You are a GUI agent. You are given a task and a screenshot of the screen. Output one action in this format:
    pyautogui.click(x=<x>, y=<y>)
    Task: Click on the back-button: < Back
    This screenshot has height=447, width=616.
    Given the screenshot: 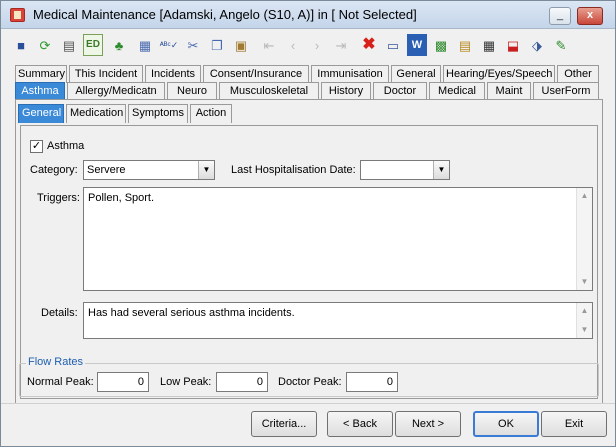 What is the action you would take?
    pyautogui.click(x=360, y=424)
    